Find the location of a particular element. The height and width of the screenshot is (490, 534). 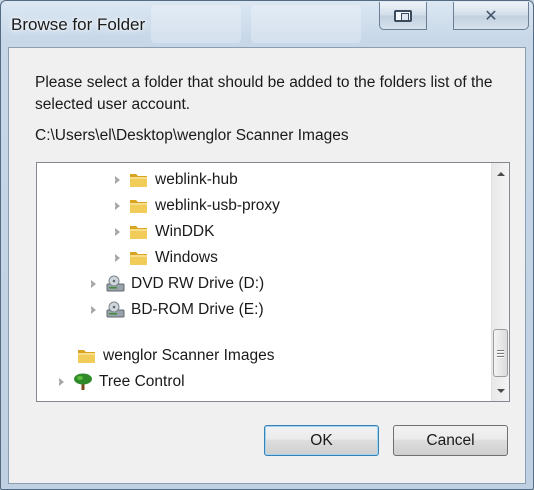

scroll-up-button is located at coordinates (500, 173).